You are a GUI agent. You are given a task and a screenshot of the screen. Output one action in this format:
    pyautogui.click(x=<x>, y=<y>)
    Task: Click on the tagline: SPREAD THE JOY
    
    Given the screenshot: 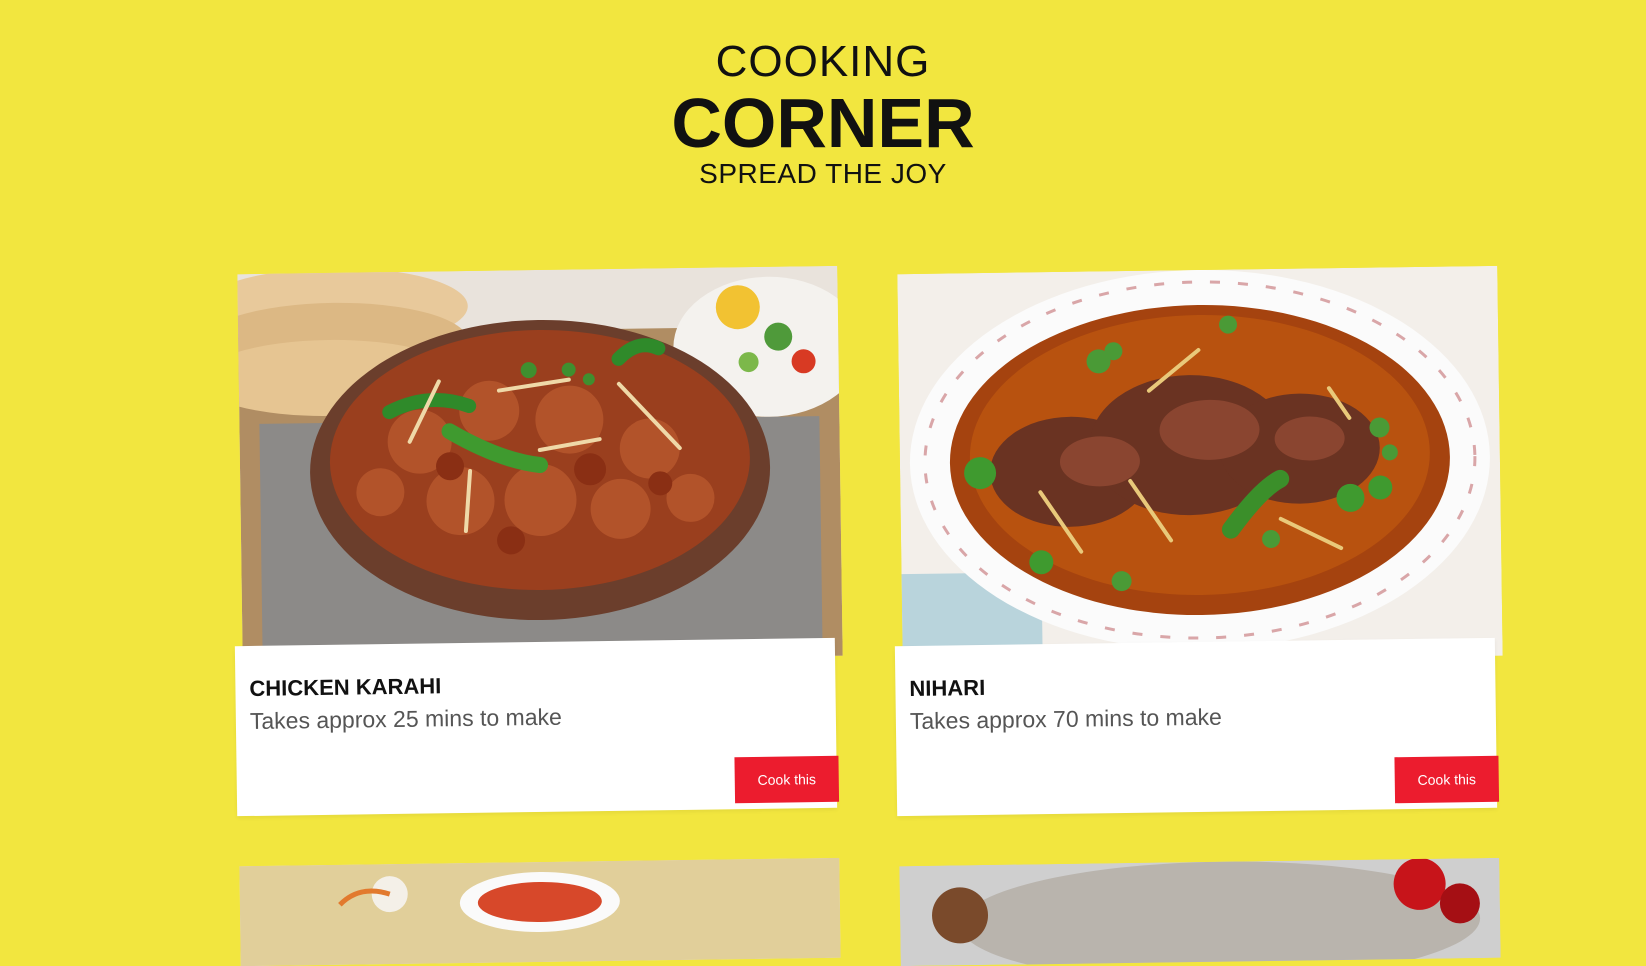 What is the action you would take?
    pyautogui.click(x=823, y=173)
    